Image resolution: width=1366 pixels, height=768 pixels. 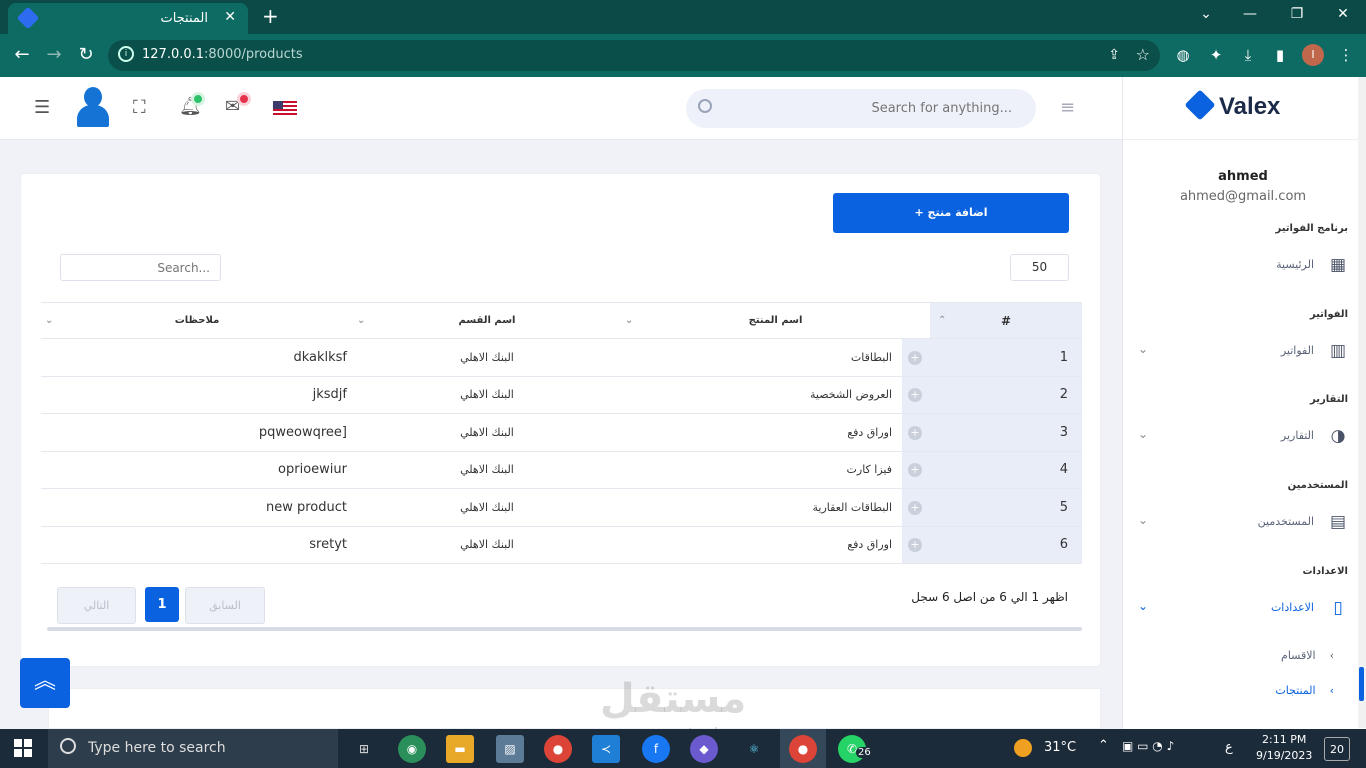 What do you see at coordinates (1243, 523) in the screenshot?
I see `sidebar-item-users: ▤ المستخدمين ⌄` at bounding box center [1243, 523].